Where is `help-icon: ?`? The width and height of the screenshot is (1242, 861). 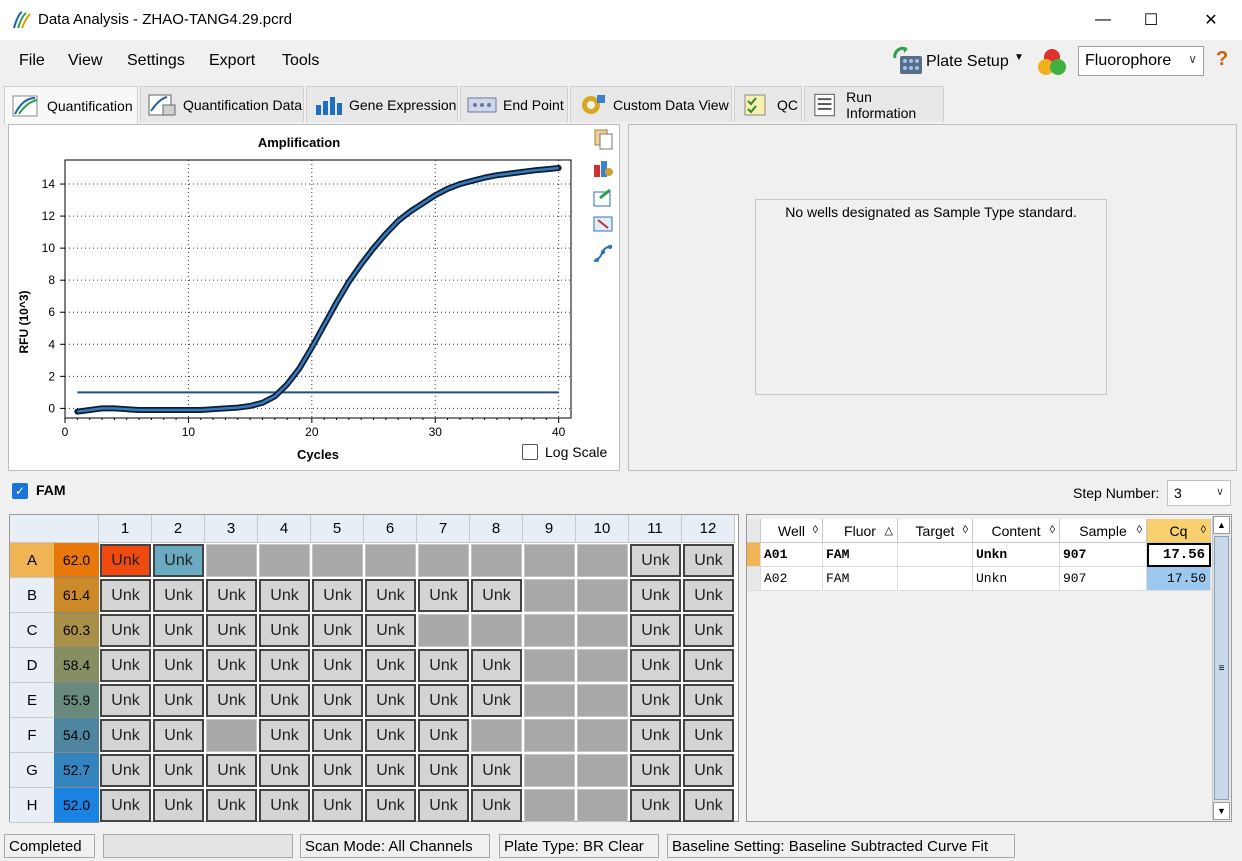
help-icon: ? is located at coordinates (1222, 59).